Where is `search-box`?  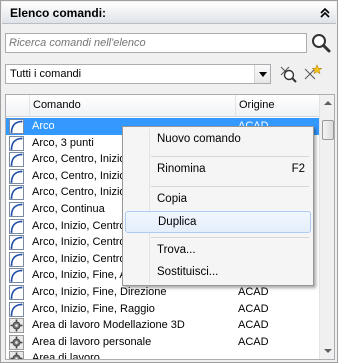 search-box is located at coordinates (156, 43).